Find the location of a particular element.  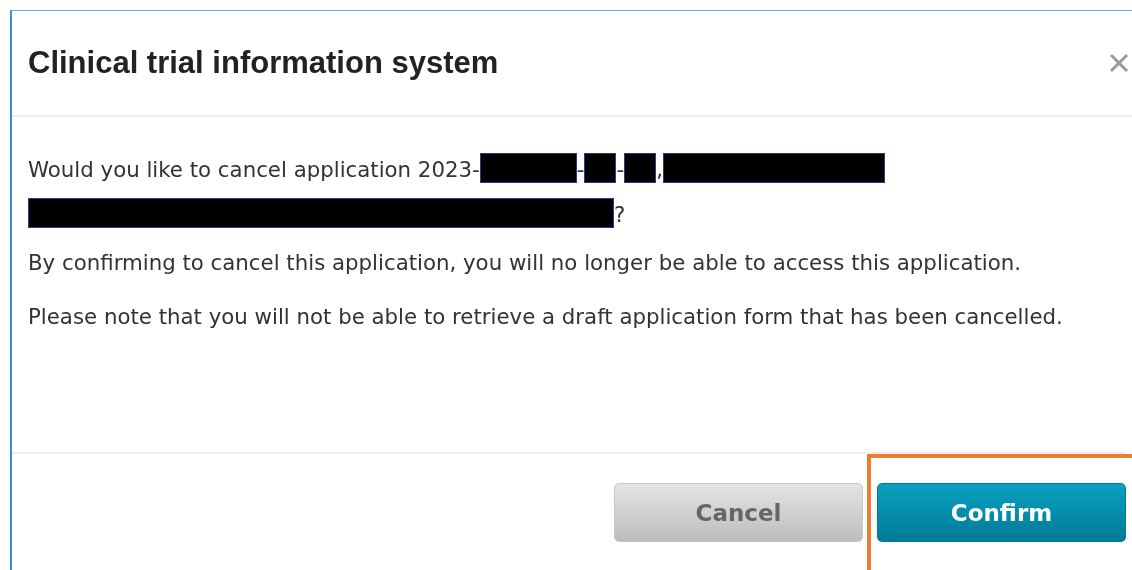

question-text: ? is located at coordinates (620, 214).